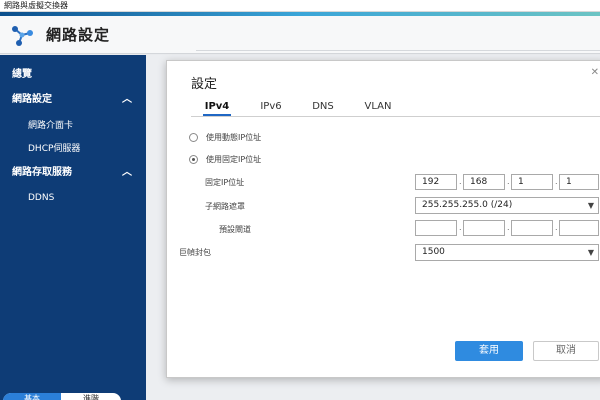  Describe the element at coordinates (54, 149) in the screenshot. I see `sidebar-item-label: DHCP伺服器` at that location.